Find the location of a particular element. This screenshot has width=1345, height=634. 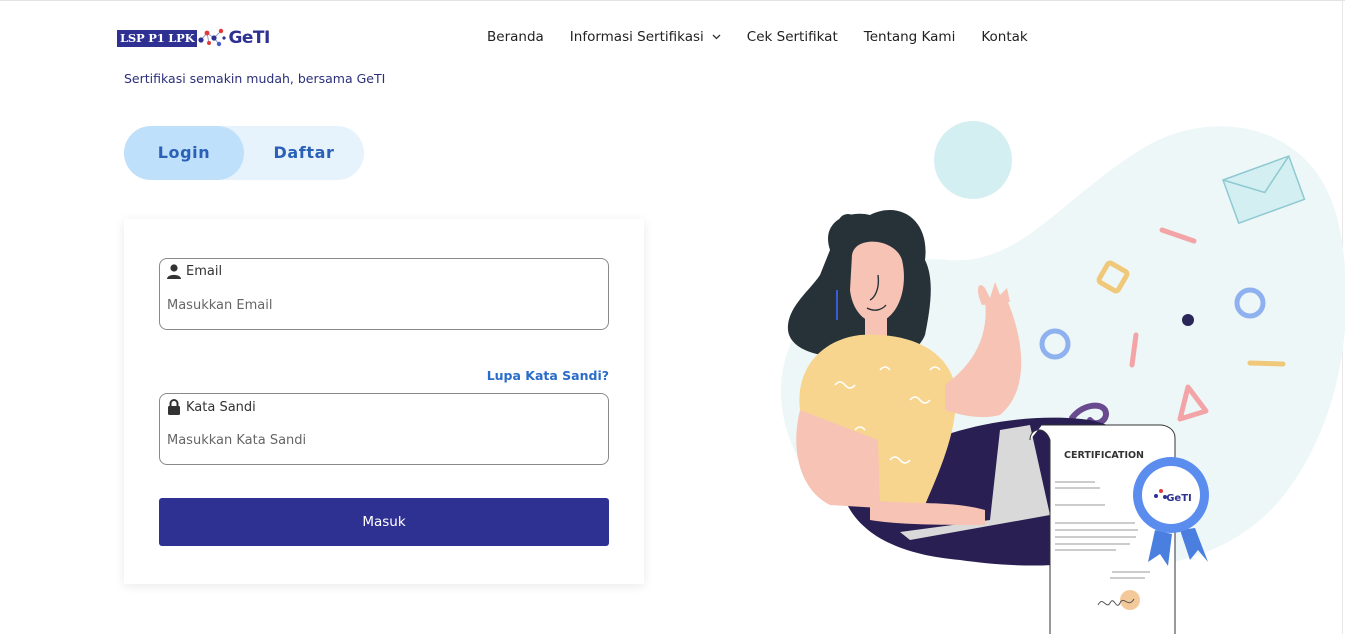

login-submit-button: Masuk is located at coordinates (384, 522).